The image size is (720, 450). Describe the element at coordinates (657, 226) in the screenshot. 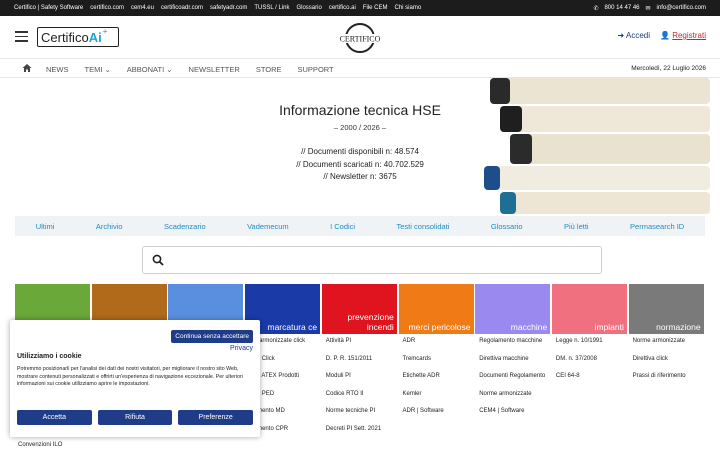

I see `quick-link-permasearch: Permasearch ID` at that location.